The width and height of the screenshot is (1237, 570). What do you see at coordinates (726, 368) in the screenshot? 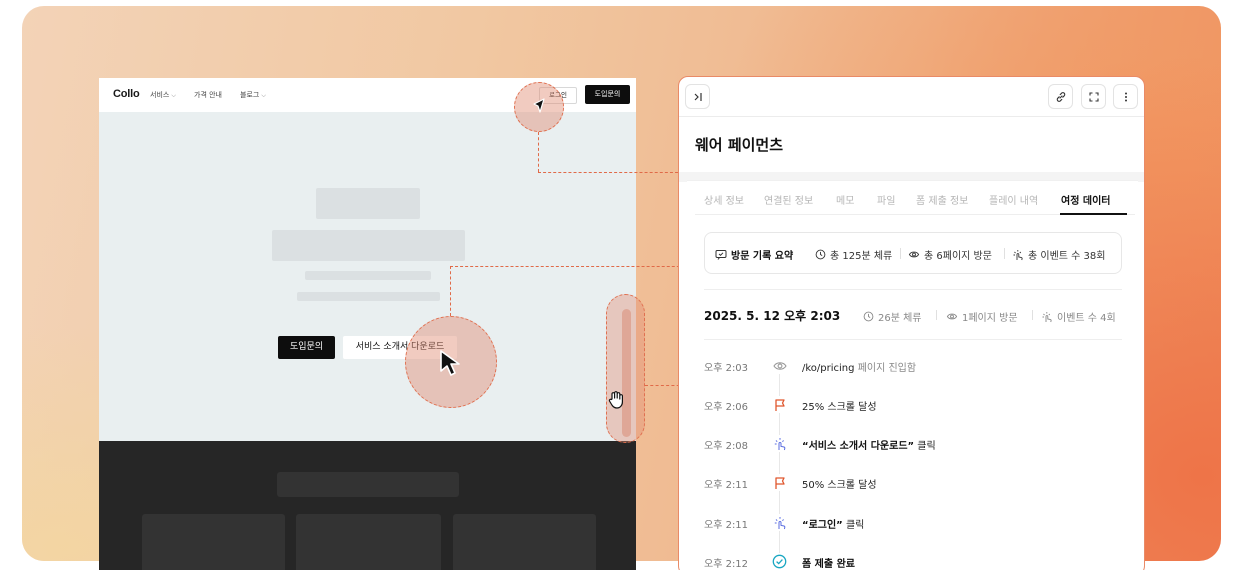
I see `event-time: 오후 2:03` at bounding box center [726, 368].